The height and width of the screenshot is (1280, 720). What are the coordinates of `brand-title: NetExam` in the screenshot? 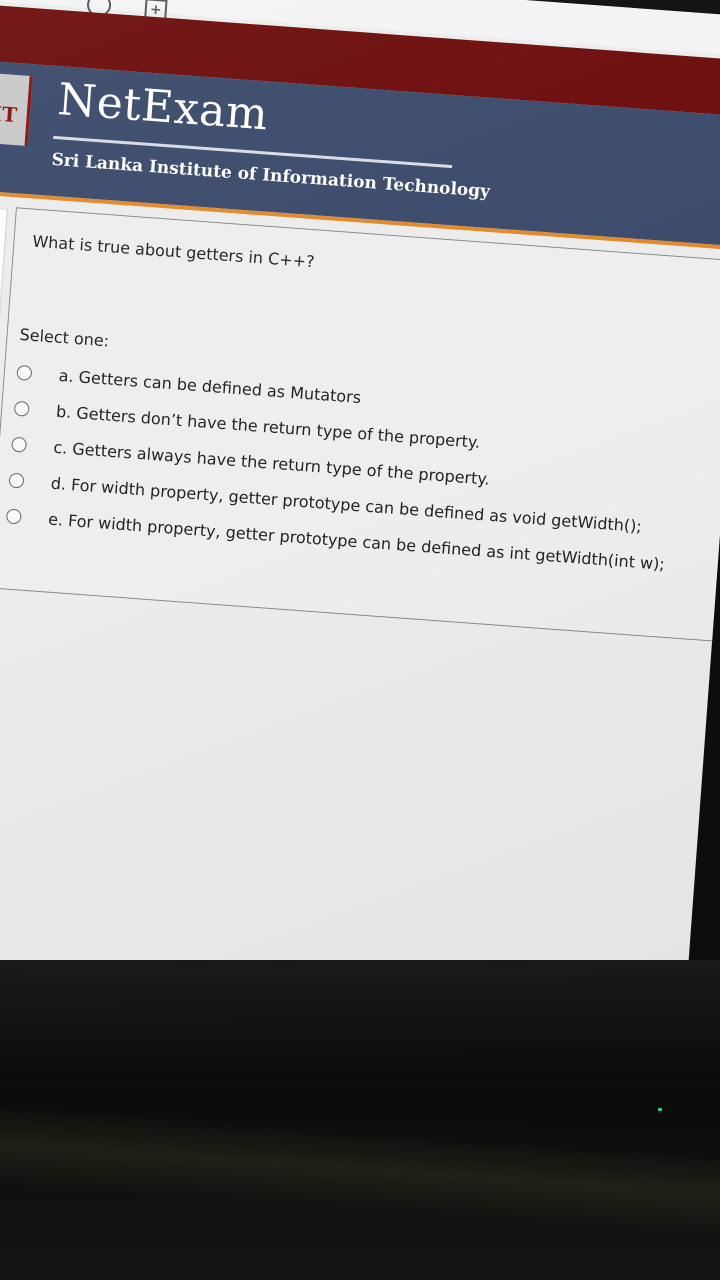 It's located at (163, 107).